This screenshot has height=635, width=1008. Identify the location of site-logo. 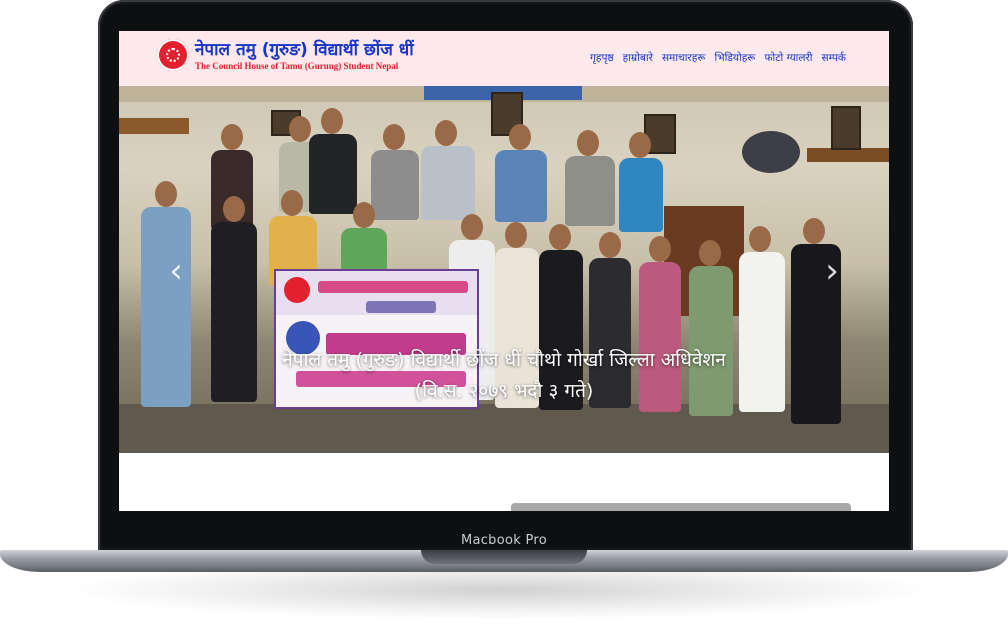
(173, 55).